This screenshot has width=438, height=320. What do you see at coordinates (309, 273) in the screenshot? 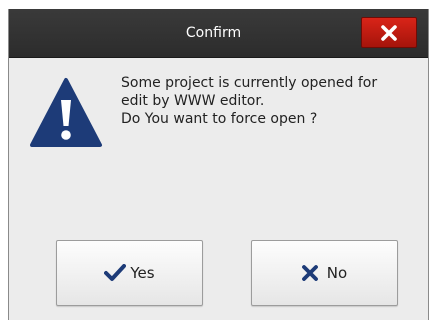
I see `x-mark-icon` at bounding box center [309, 273].